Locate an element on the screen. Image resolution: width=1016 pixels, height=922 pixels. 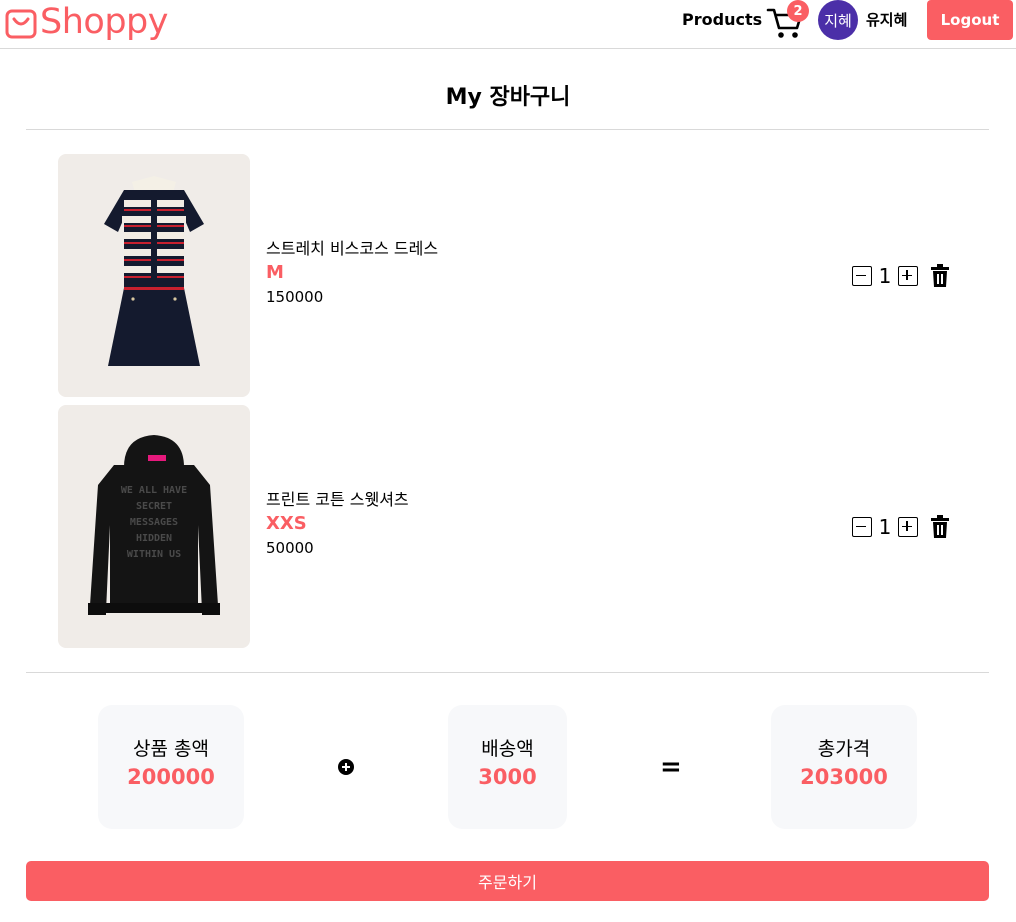
shipping-box: 배송액 3000 is located at coordinates (507, 767).